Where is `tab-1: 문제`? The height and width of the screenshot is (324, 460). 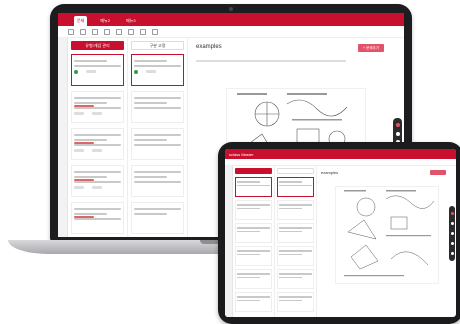
tab-1: 문제 is located at coordinates (81, 21).